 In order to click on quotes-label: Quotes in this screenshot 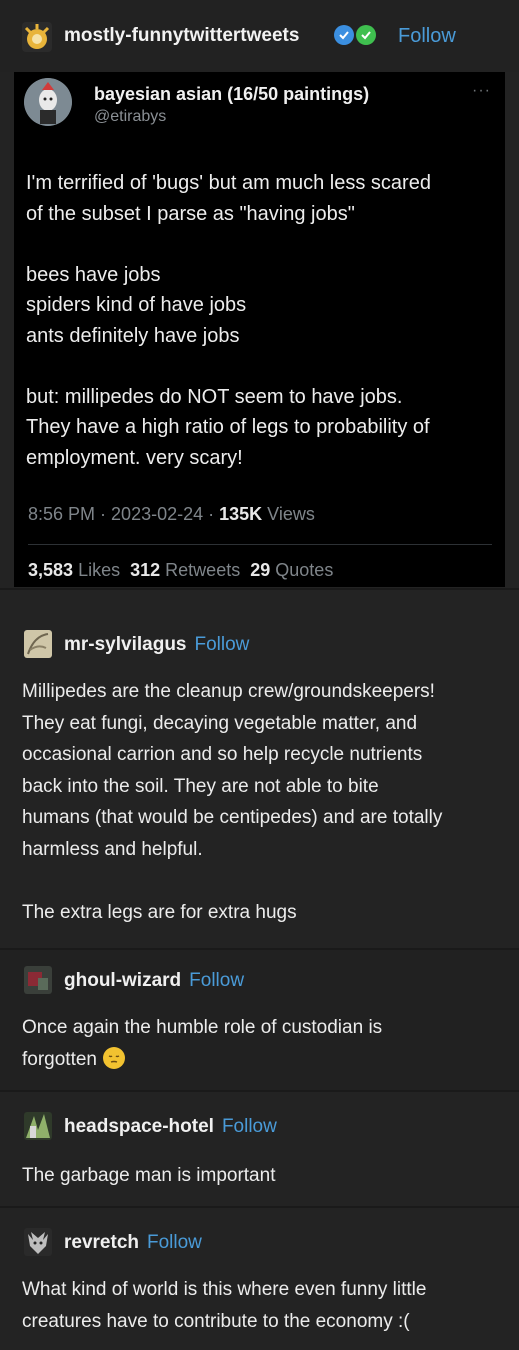, I will do `click(304, 570)`.